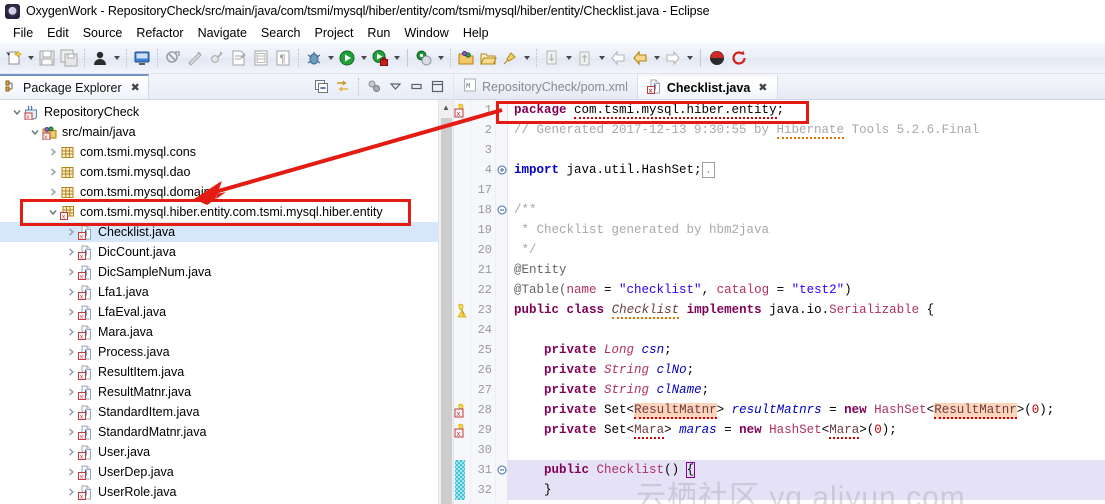 This screenshot has width=1105, height=504. I want to click on code-line: /**, so click(809, 210).